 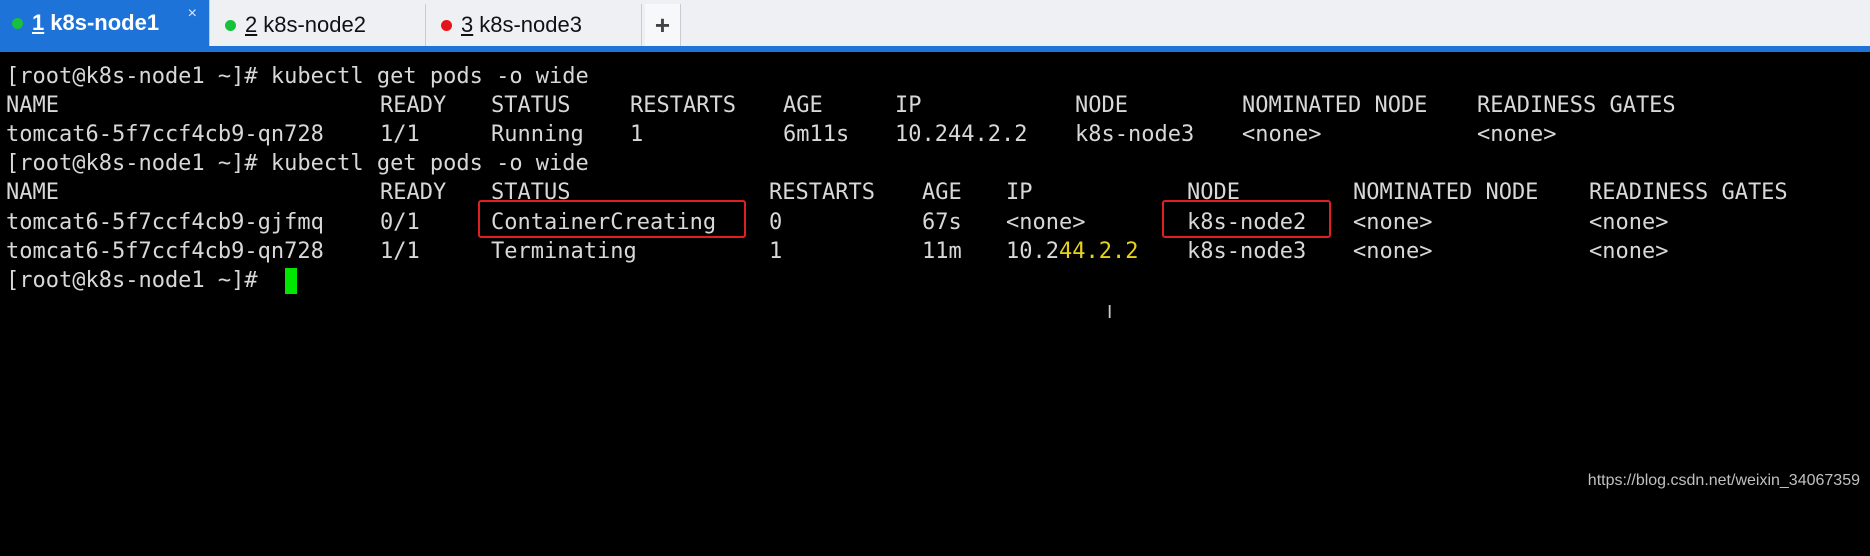 I want to click on pod-ip: <none>, so click(x=1046, y=222).